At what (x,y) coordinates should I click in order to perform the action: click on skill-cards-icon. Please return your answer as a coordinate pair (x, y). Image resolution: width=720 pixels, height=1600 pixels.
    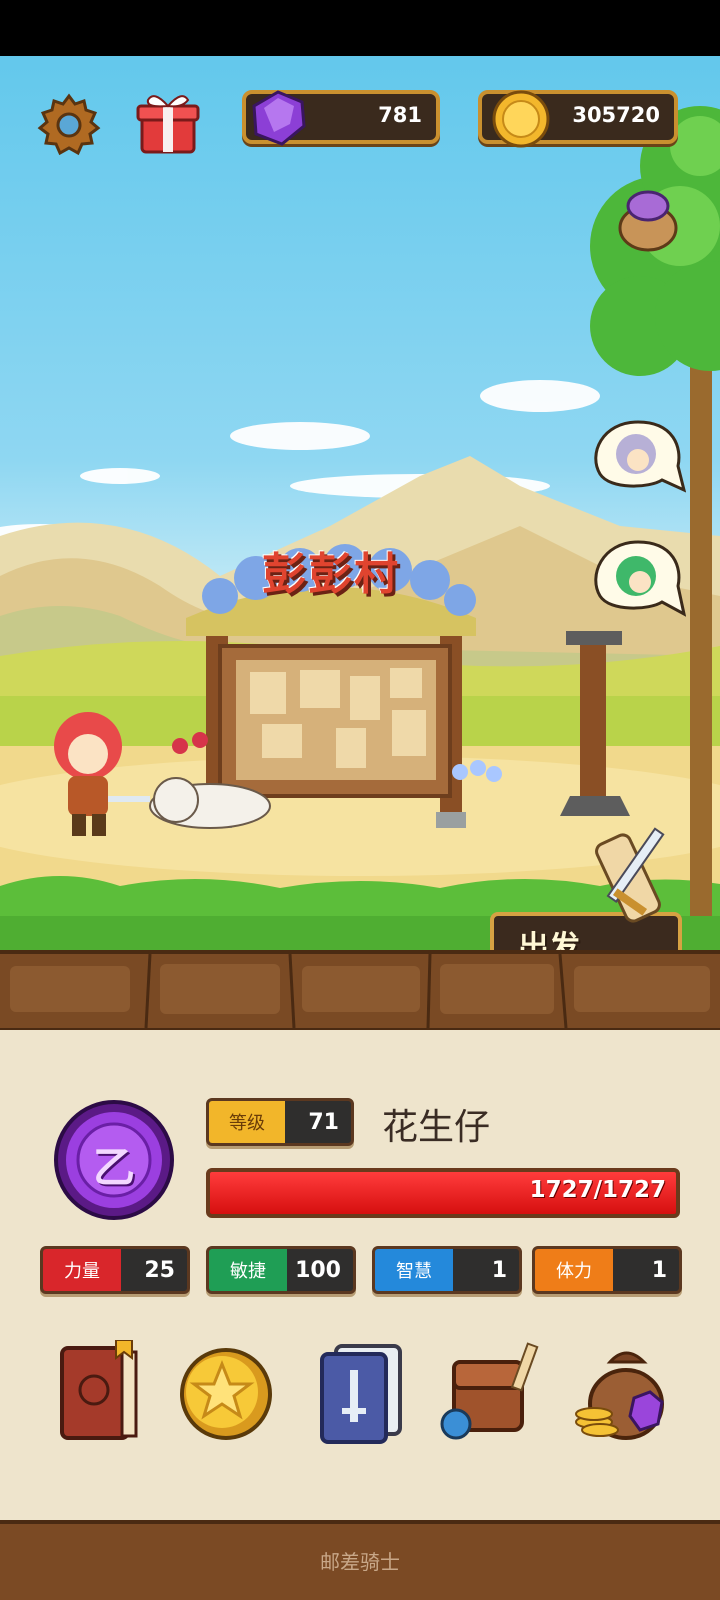
    Looking at the image, I should click on (362, 1393).